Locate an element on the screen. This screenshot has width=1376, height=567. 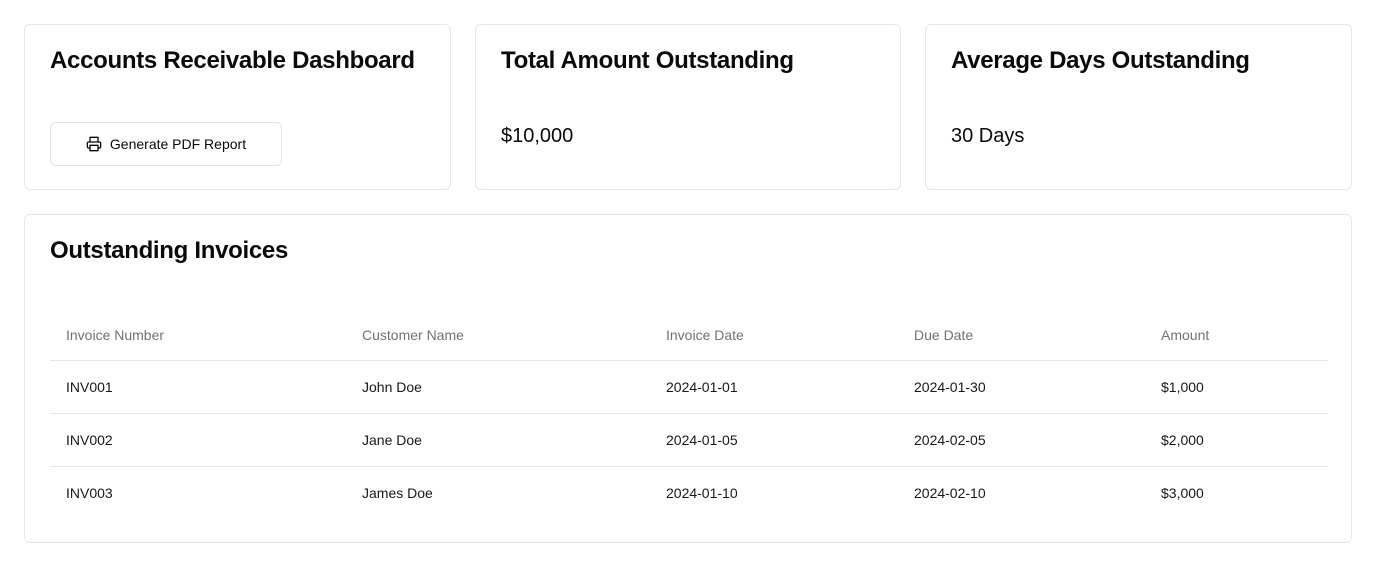
column-header-invoice-number: Invoice Number is located at coordinates (198, 335).